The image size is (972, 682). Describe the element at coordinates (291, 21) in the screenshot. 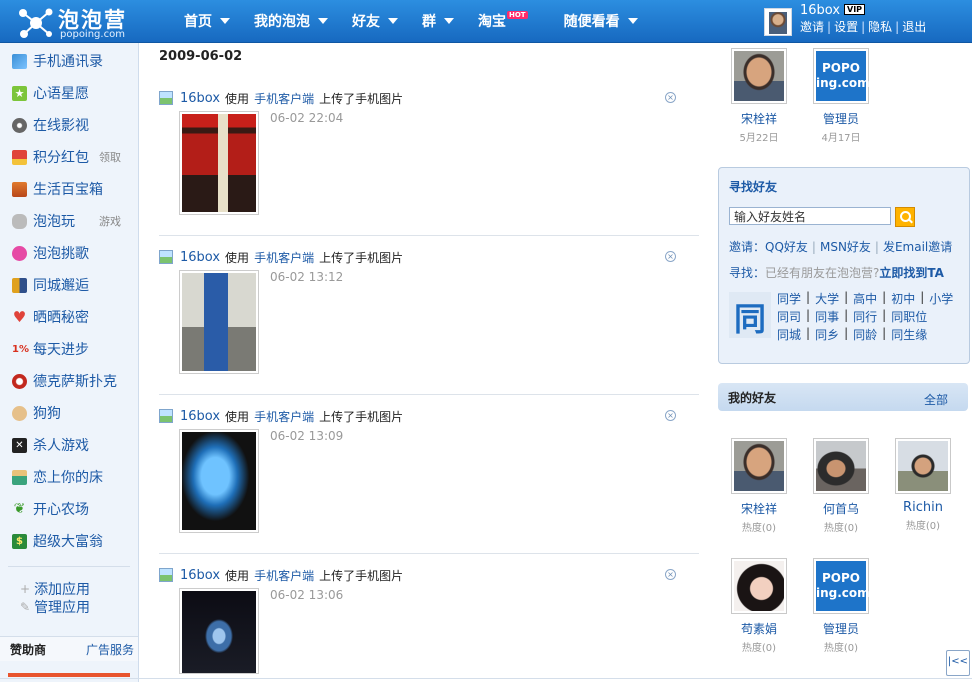

I see `nav-my-bubbles: 我的泡泡` at that location.